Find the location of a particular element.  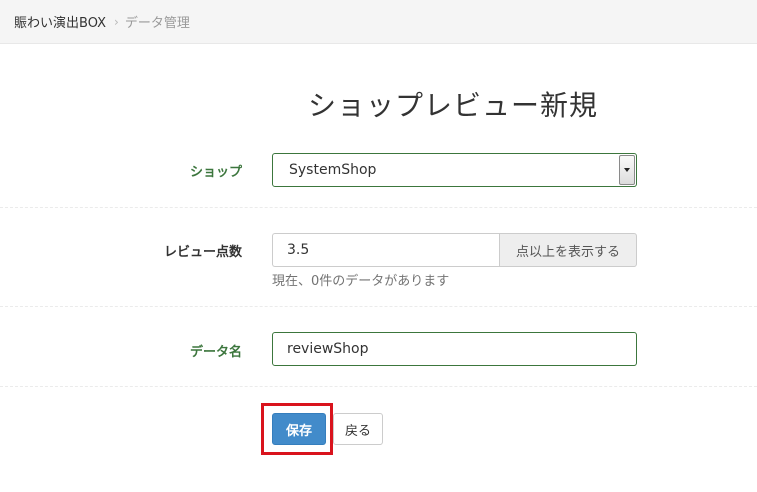

breadcrumb: 賑わい演出BOX › データ管理 is located at coordinates (378, 22).